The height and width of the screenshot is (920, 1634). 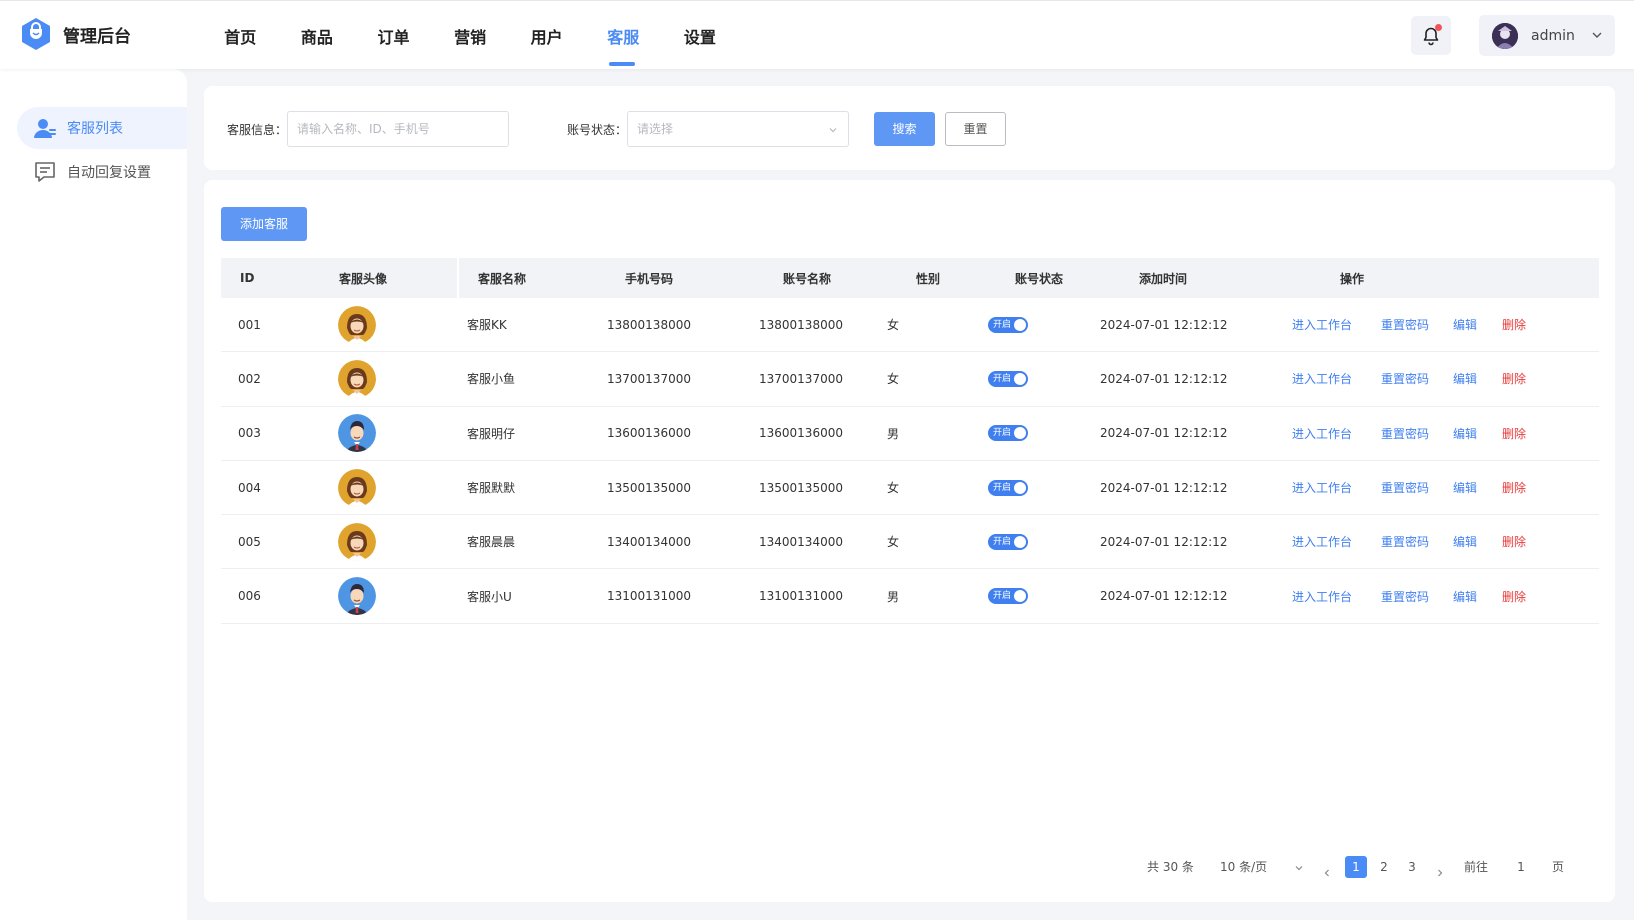 I want to click on app-title: 管理后台, so click(x=97, y=36).